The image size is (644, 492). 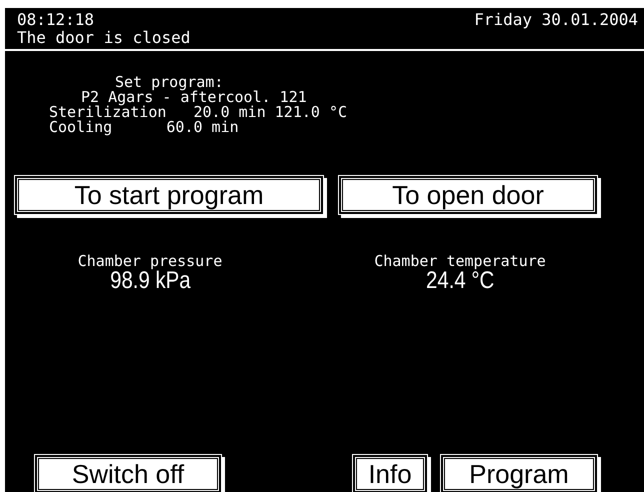 What do you see at coordinates (169, 82) in the screenshot?
I see `program-heading: Set program:` at bounding box center [169, 82].